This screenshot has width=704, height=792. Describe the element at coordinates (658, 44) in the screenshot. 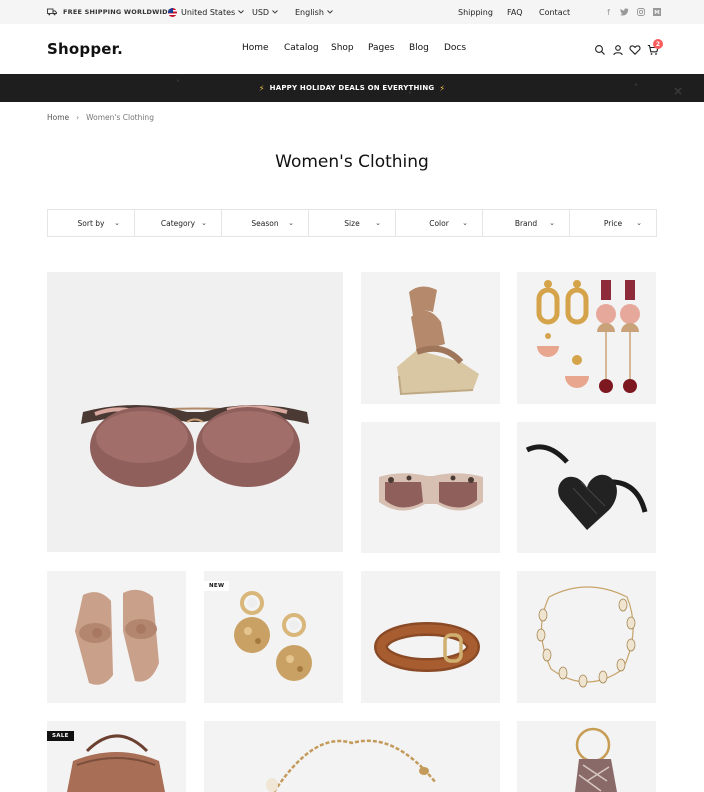

I see `cart-count-badge: 2` at that location.